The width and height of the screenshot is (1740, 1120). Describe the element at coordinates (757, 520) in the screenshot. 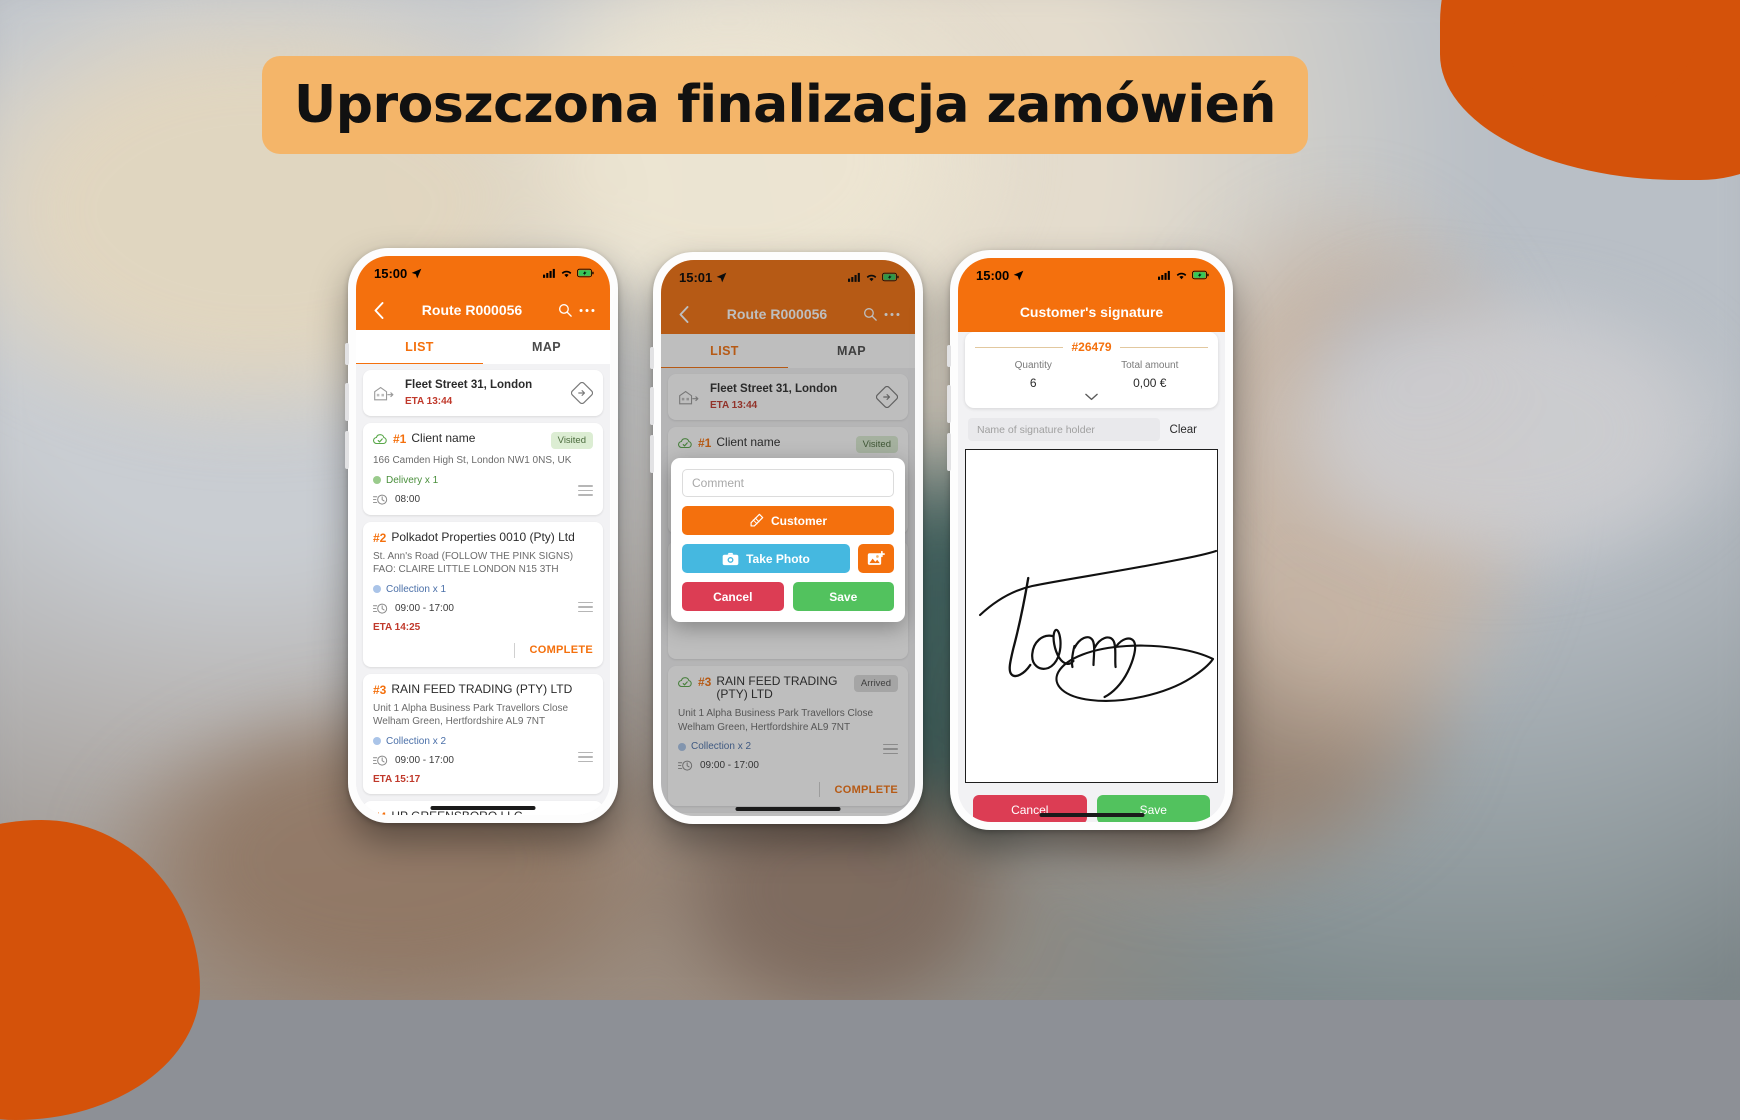

I see `signature-pen-icon` at that location.